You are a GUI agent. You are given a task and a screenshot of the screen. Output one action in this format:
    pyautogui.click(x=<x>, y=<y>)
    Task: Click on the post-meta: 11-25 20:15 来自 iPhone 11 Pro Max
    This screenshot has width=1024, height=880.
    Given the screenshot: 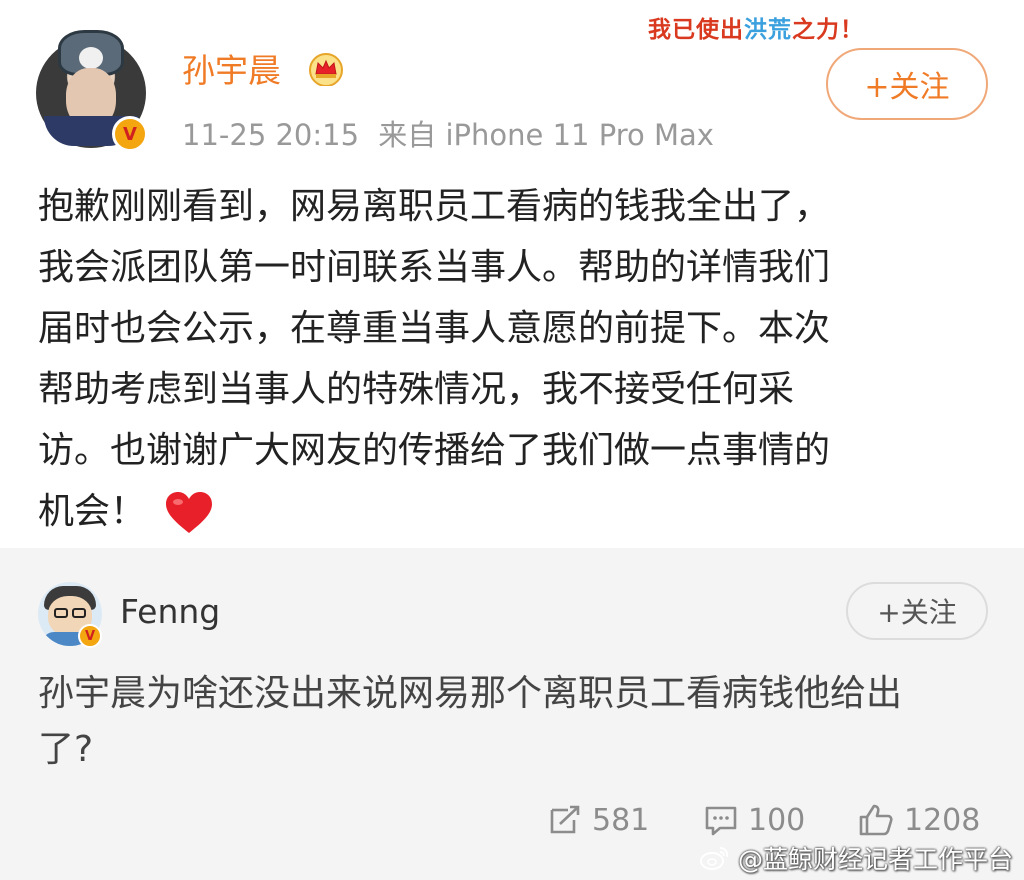 What is the action you would take?
    pyautogui.click(x=453, y=133)
    